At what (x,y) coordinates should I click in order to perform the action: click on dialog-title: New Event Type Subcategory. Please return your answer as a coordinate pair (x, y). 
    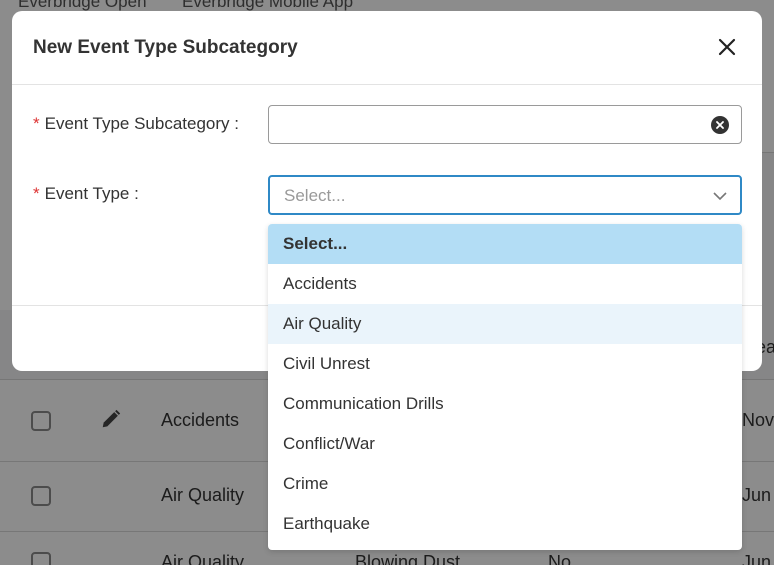
    Looking at the image, I should click on (165, 47).